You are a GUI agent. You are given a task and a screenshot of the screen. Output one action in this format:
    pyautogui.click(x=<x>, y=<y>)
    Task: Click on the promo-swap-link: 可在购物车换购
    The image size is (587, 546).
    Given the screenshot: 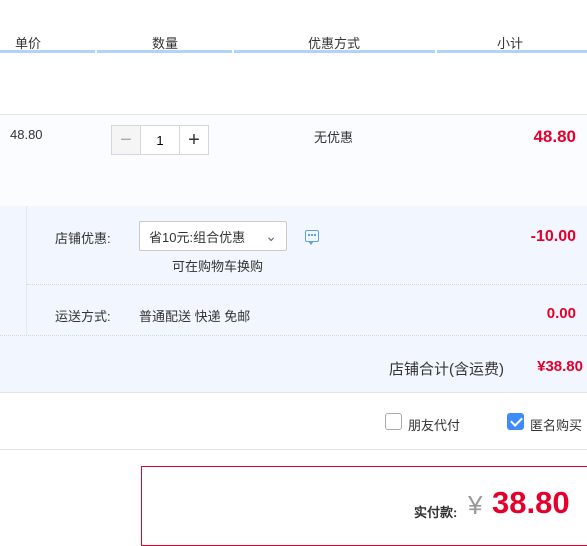 What is the action you would take?
    pyautogui.click(x=217, y=265)
    